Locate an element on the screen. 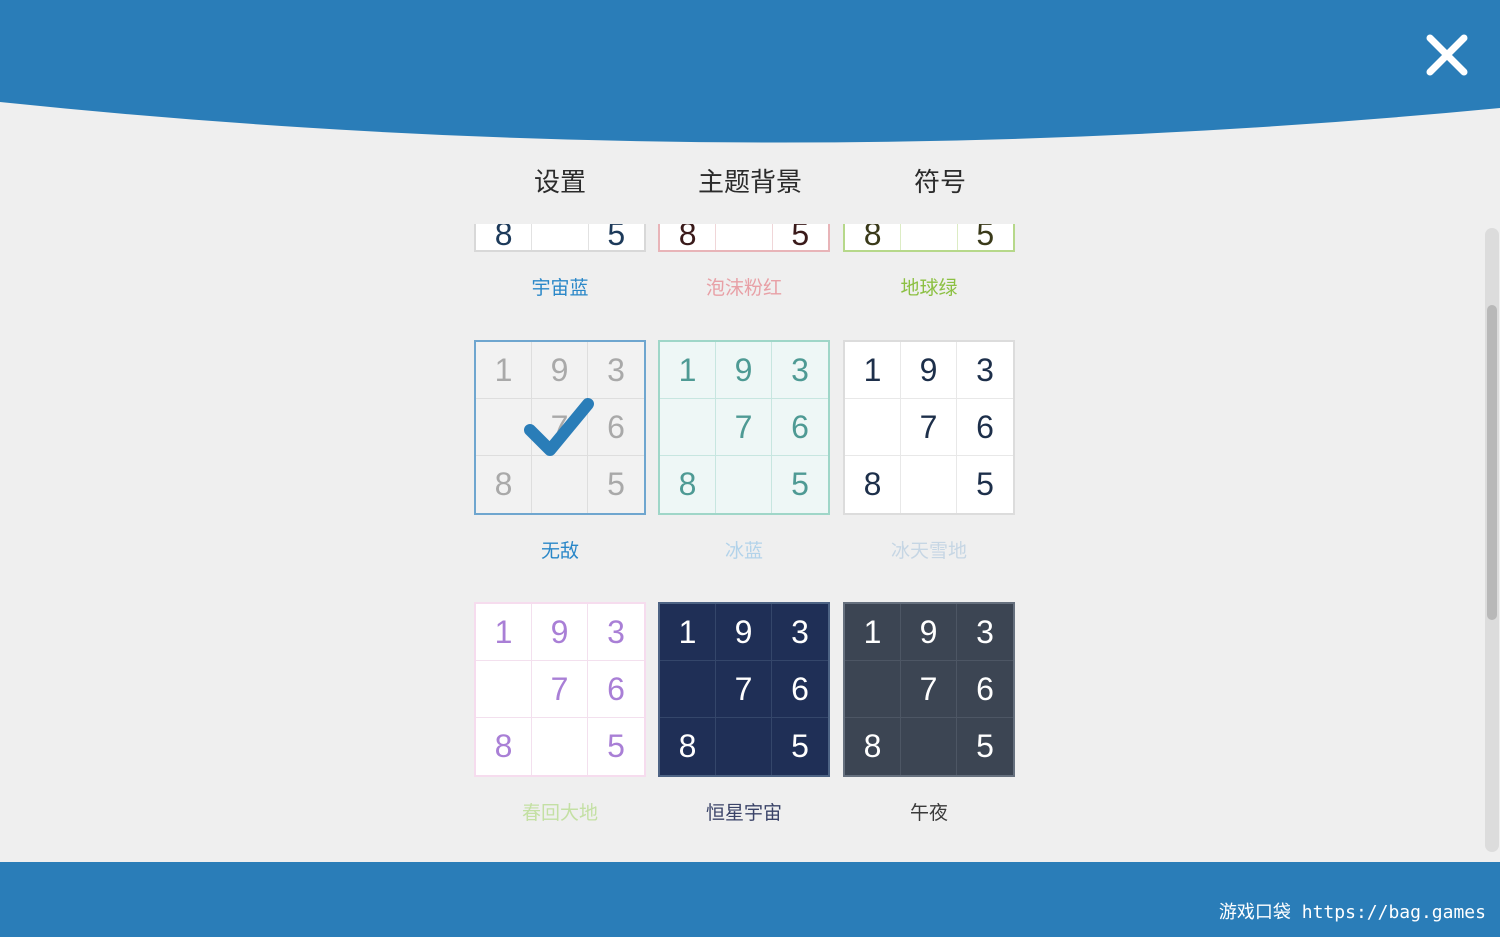  theme-cosmic-blue: 8 5 宇宙蓝 is located at coordinates (560, 262).